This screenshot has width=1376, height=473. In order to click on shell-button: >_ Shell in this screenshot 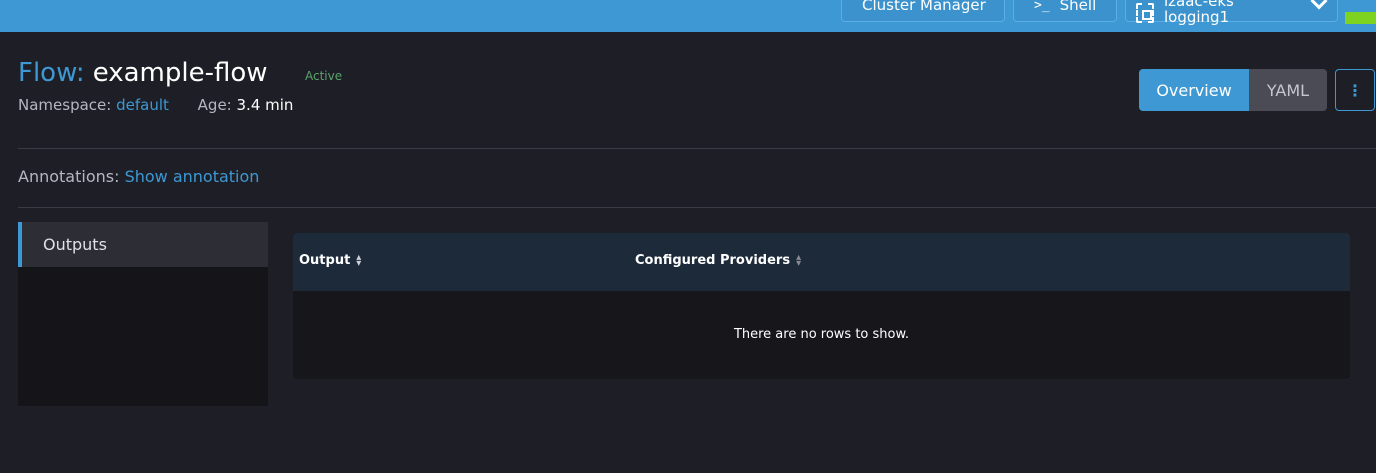, I will do `click(1065, 11)`.